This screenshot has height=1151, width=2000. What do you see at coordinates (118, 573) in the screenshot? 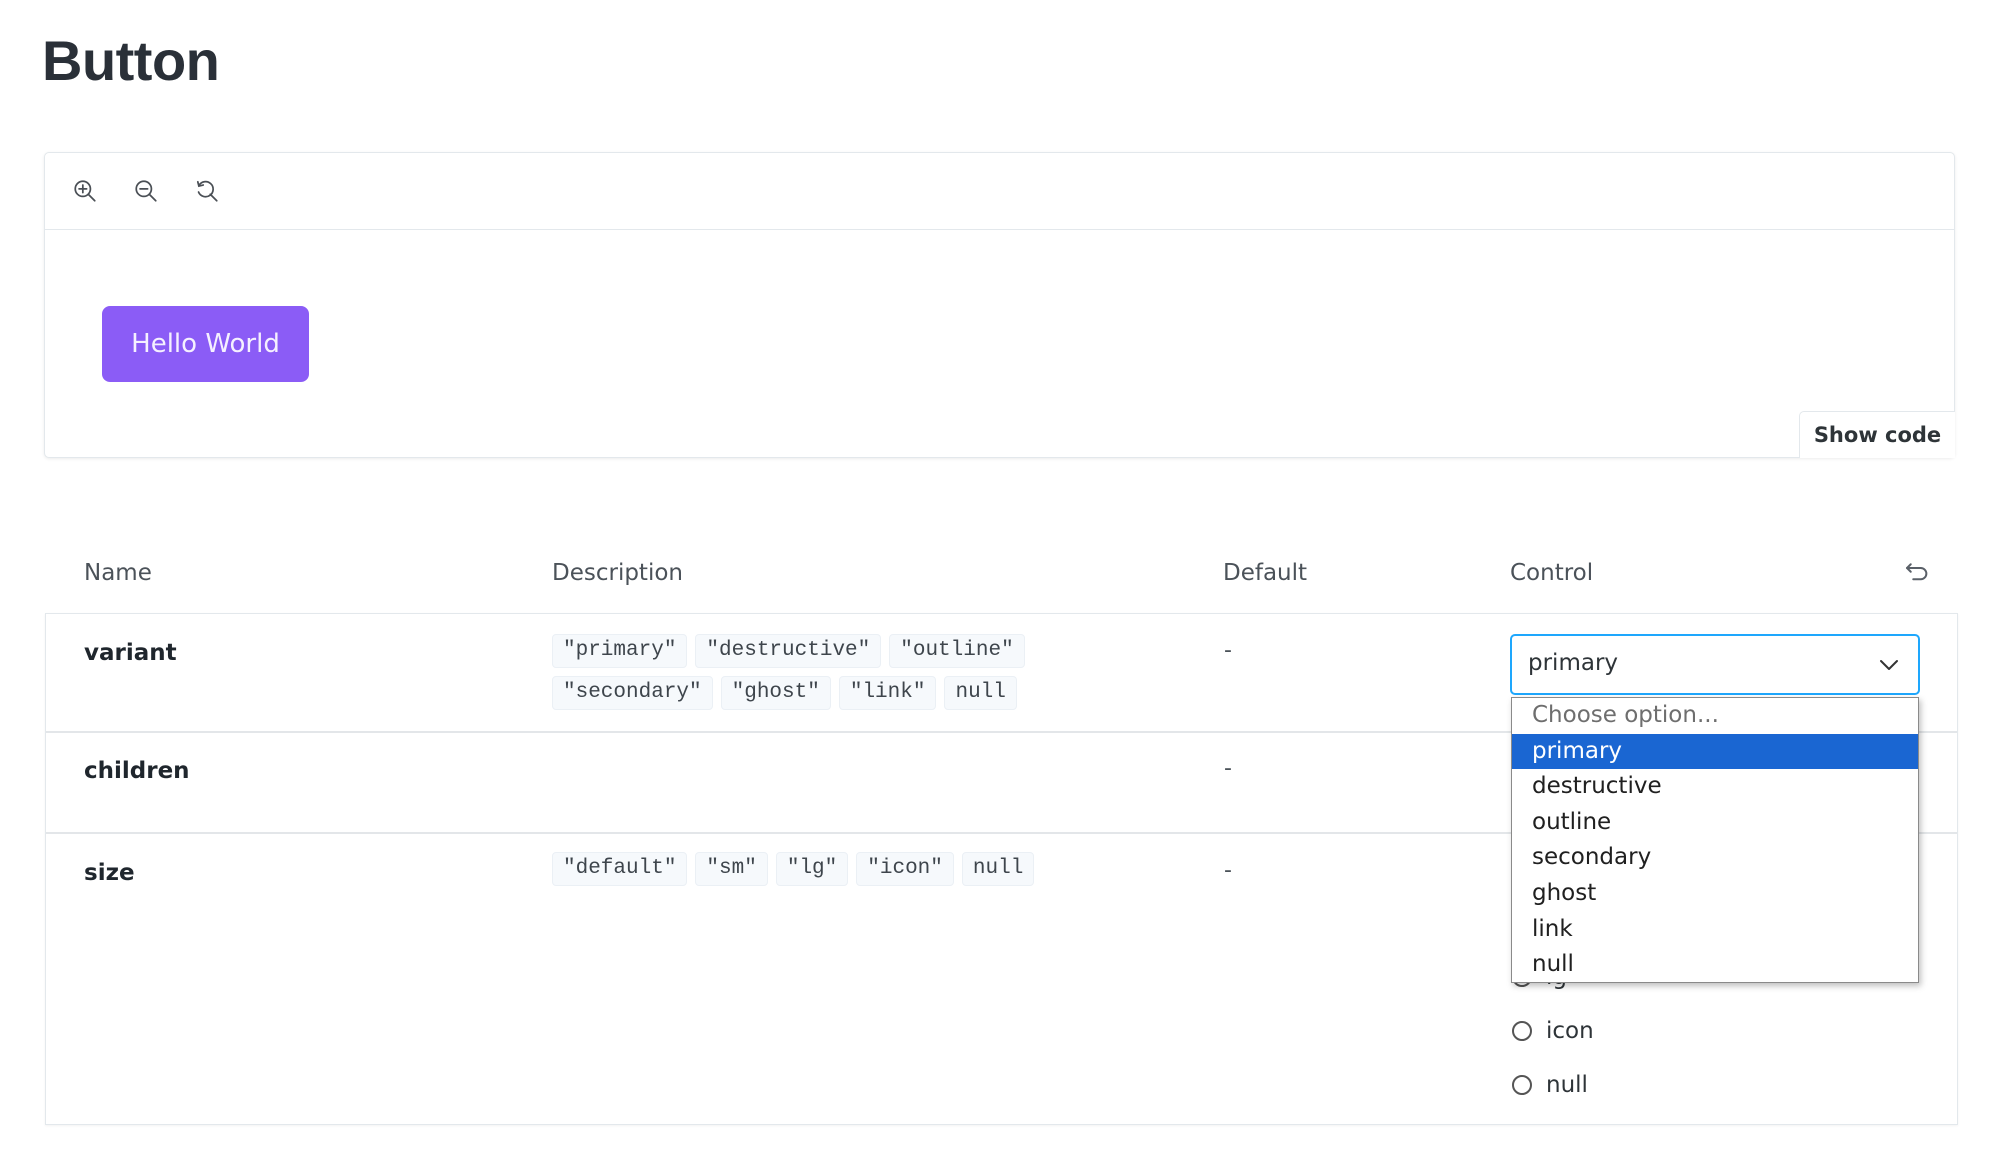
I see `header-name: Name` at bounding box center [118, 573].